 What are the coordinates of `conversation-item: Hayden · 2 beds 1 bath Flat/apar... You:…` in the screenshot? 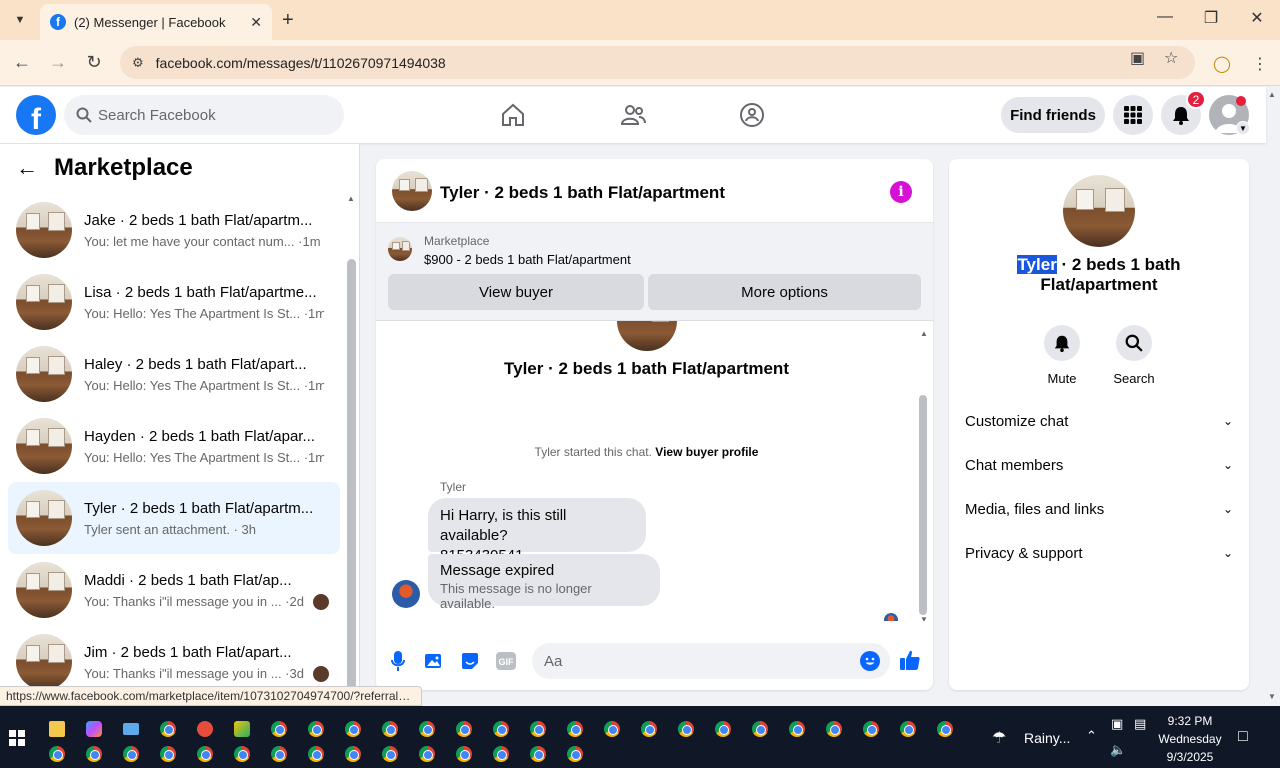 It's located at (174, 446).